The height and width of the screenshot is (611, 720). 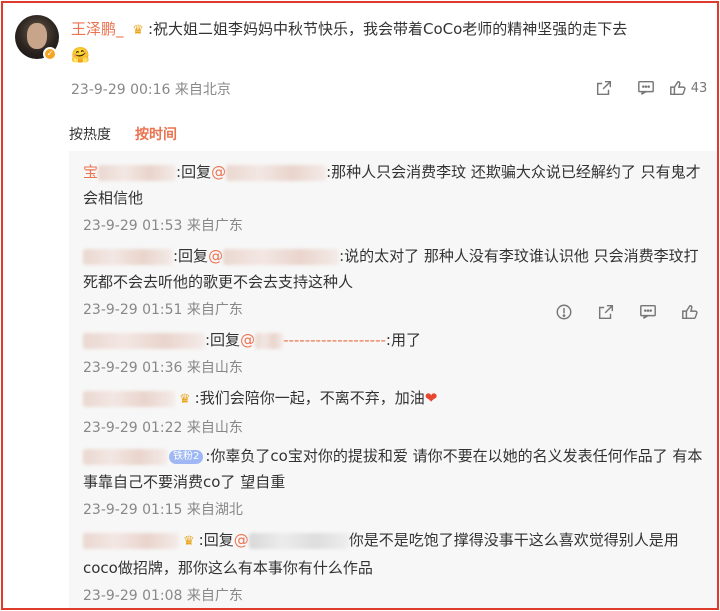 I want to click on reply-meta: 23-9-29 01:15 来自湖北, so click(x=163, y=510).